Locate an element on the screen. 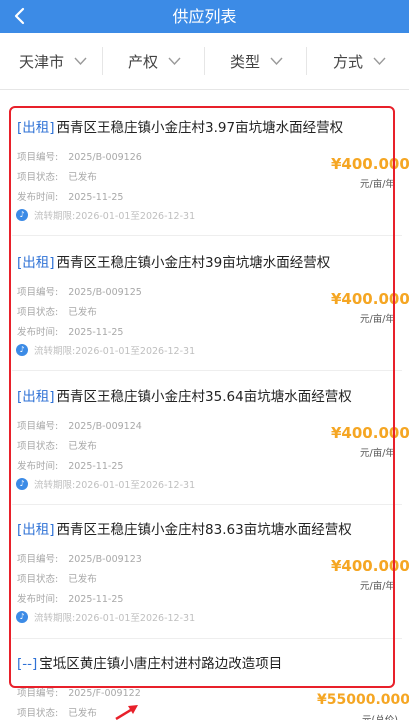  item-title: [出租] 西青区王稳庄镇小金庄村83.63亩坑塘水面经营权 is located at coordinates (184, 530).